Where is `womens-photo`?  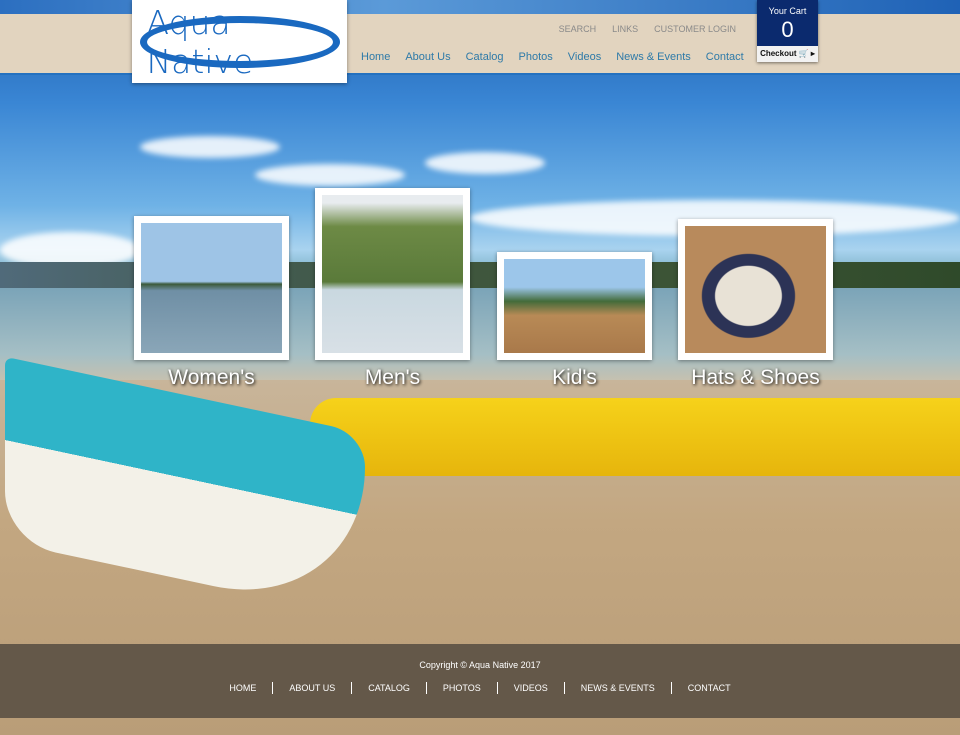 womens-photo is located at coordinates (211, 288).